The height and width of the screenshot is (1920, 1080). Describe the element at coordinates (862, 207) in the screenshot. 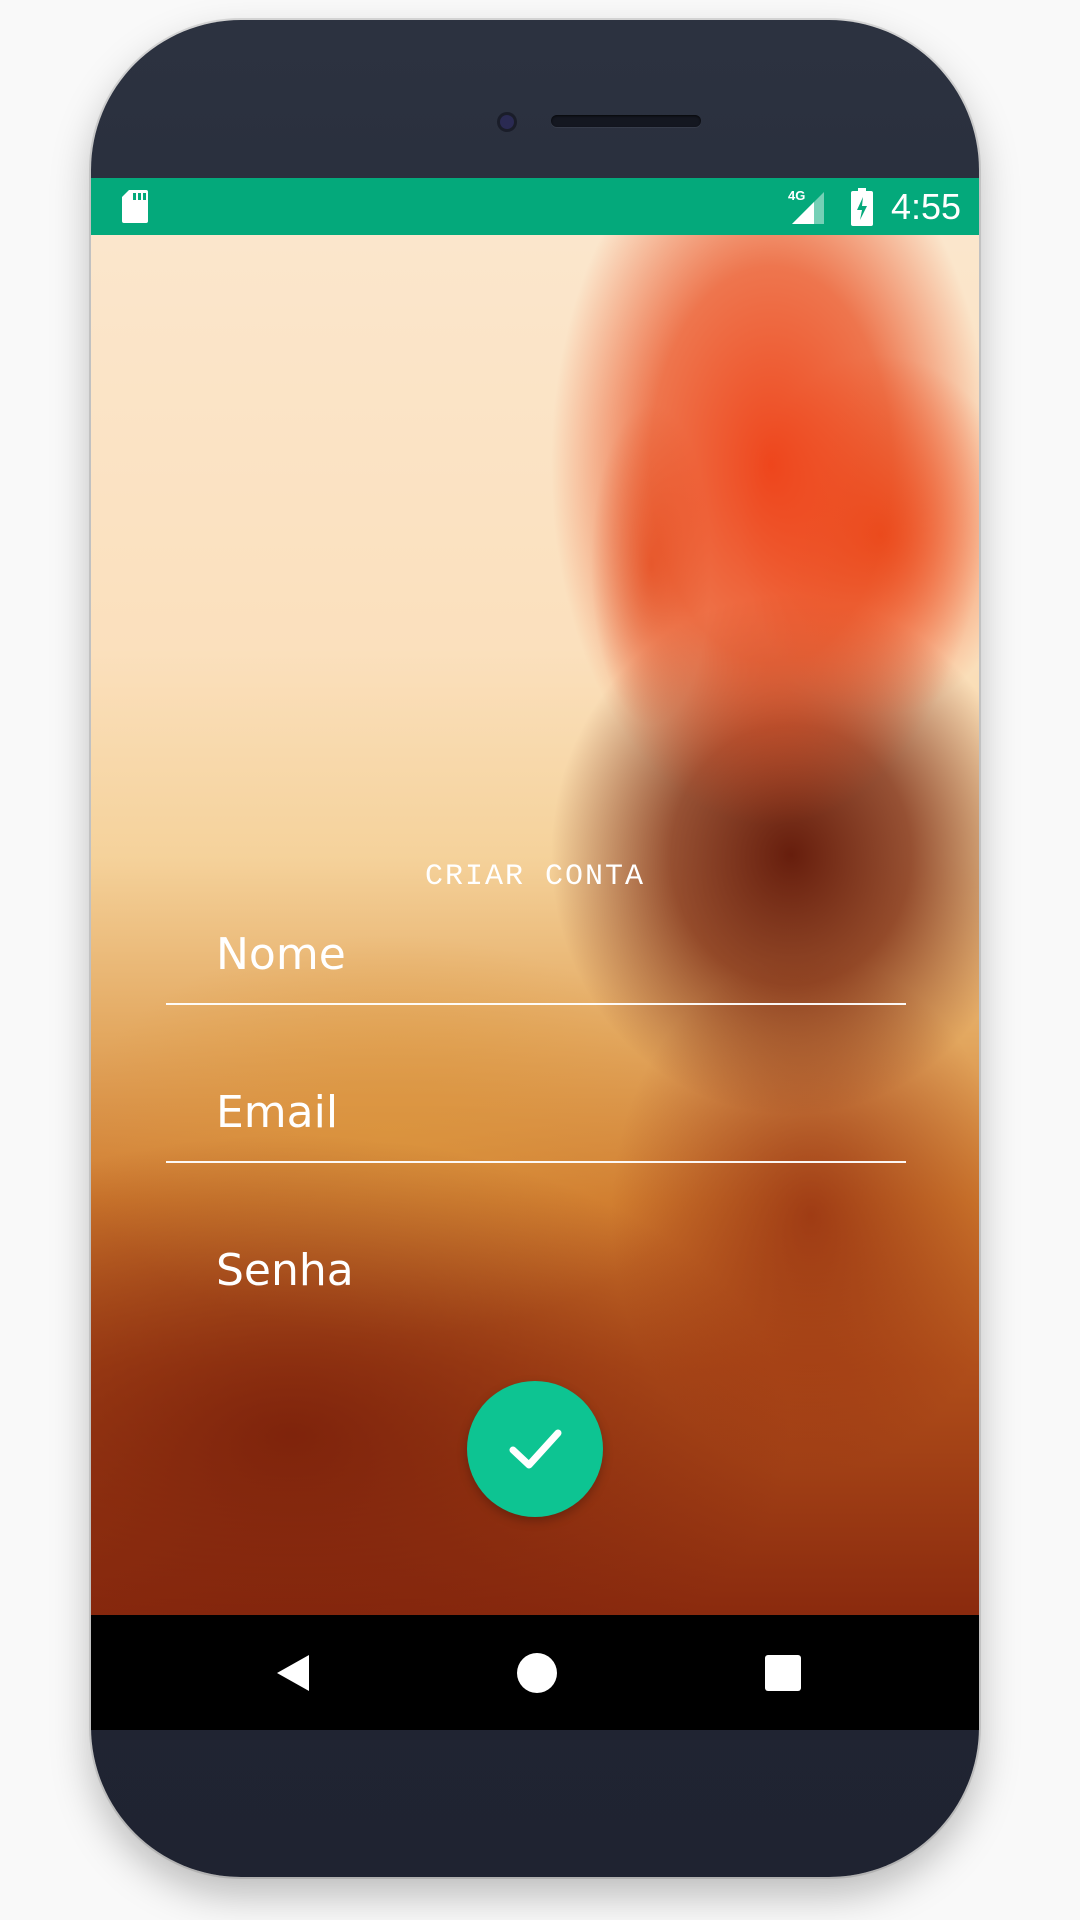

I see `battery-charging-icon` at that location.